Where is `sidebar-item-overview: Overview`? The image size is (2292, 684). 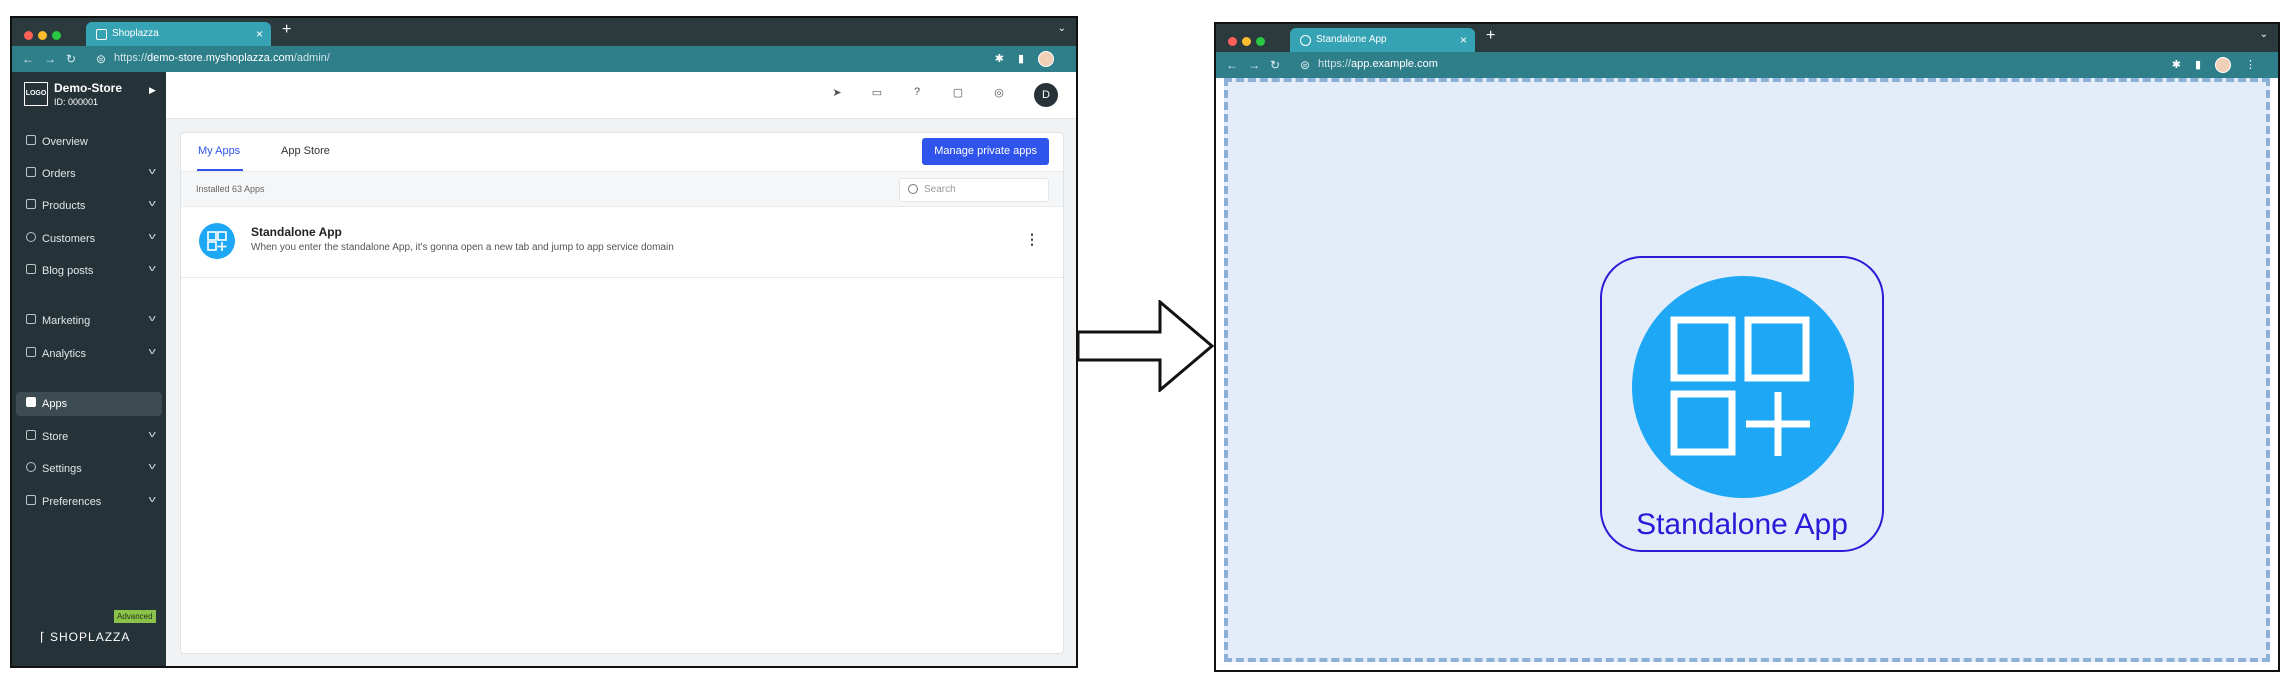
sidebar-item-overview: Overview is located at coordinates (89, 142).